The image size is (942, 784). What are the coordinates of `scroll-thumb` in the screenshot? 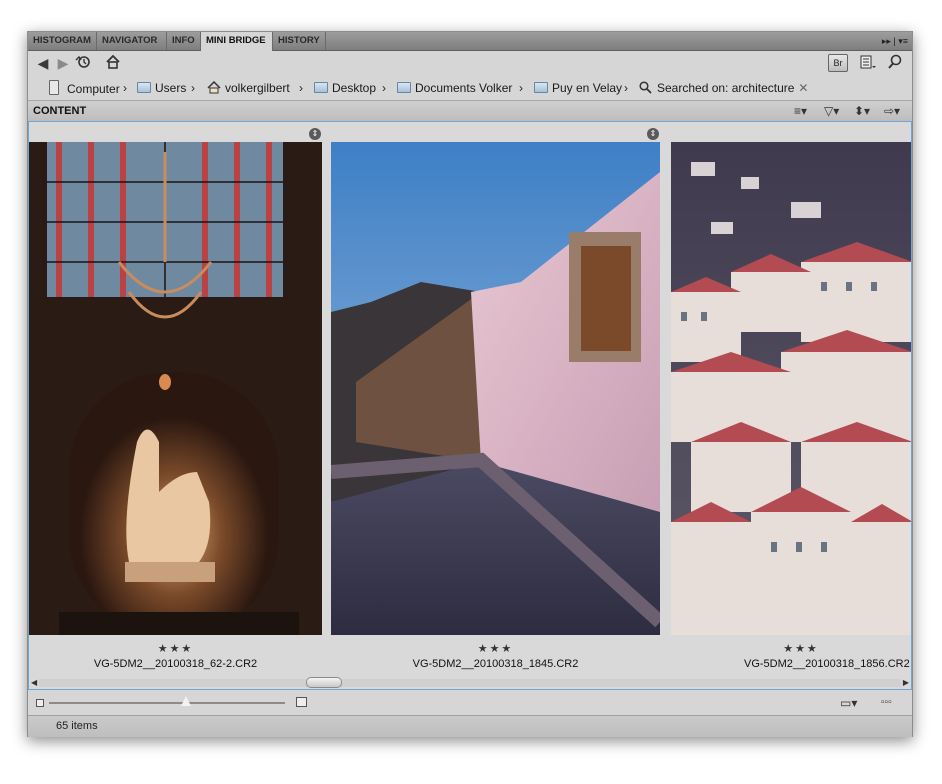 It's located at (324, 682).